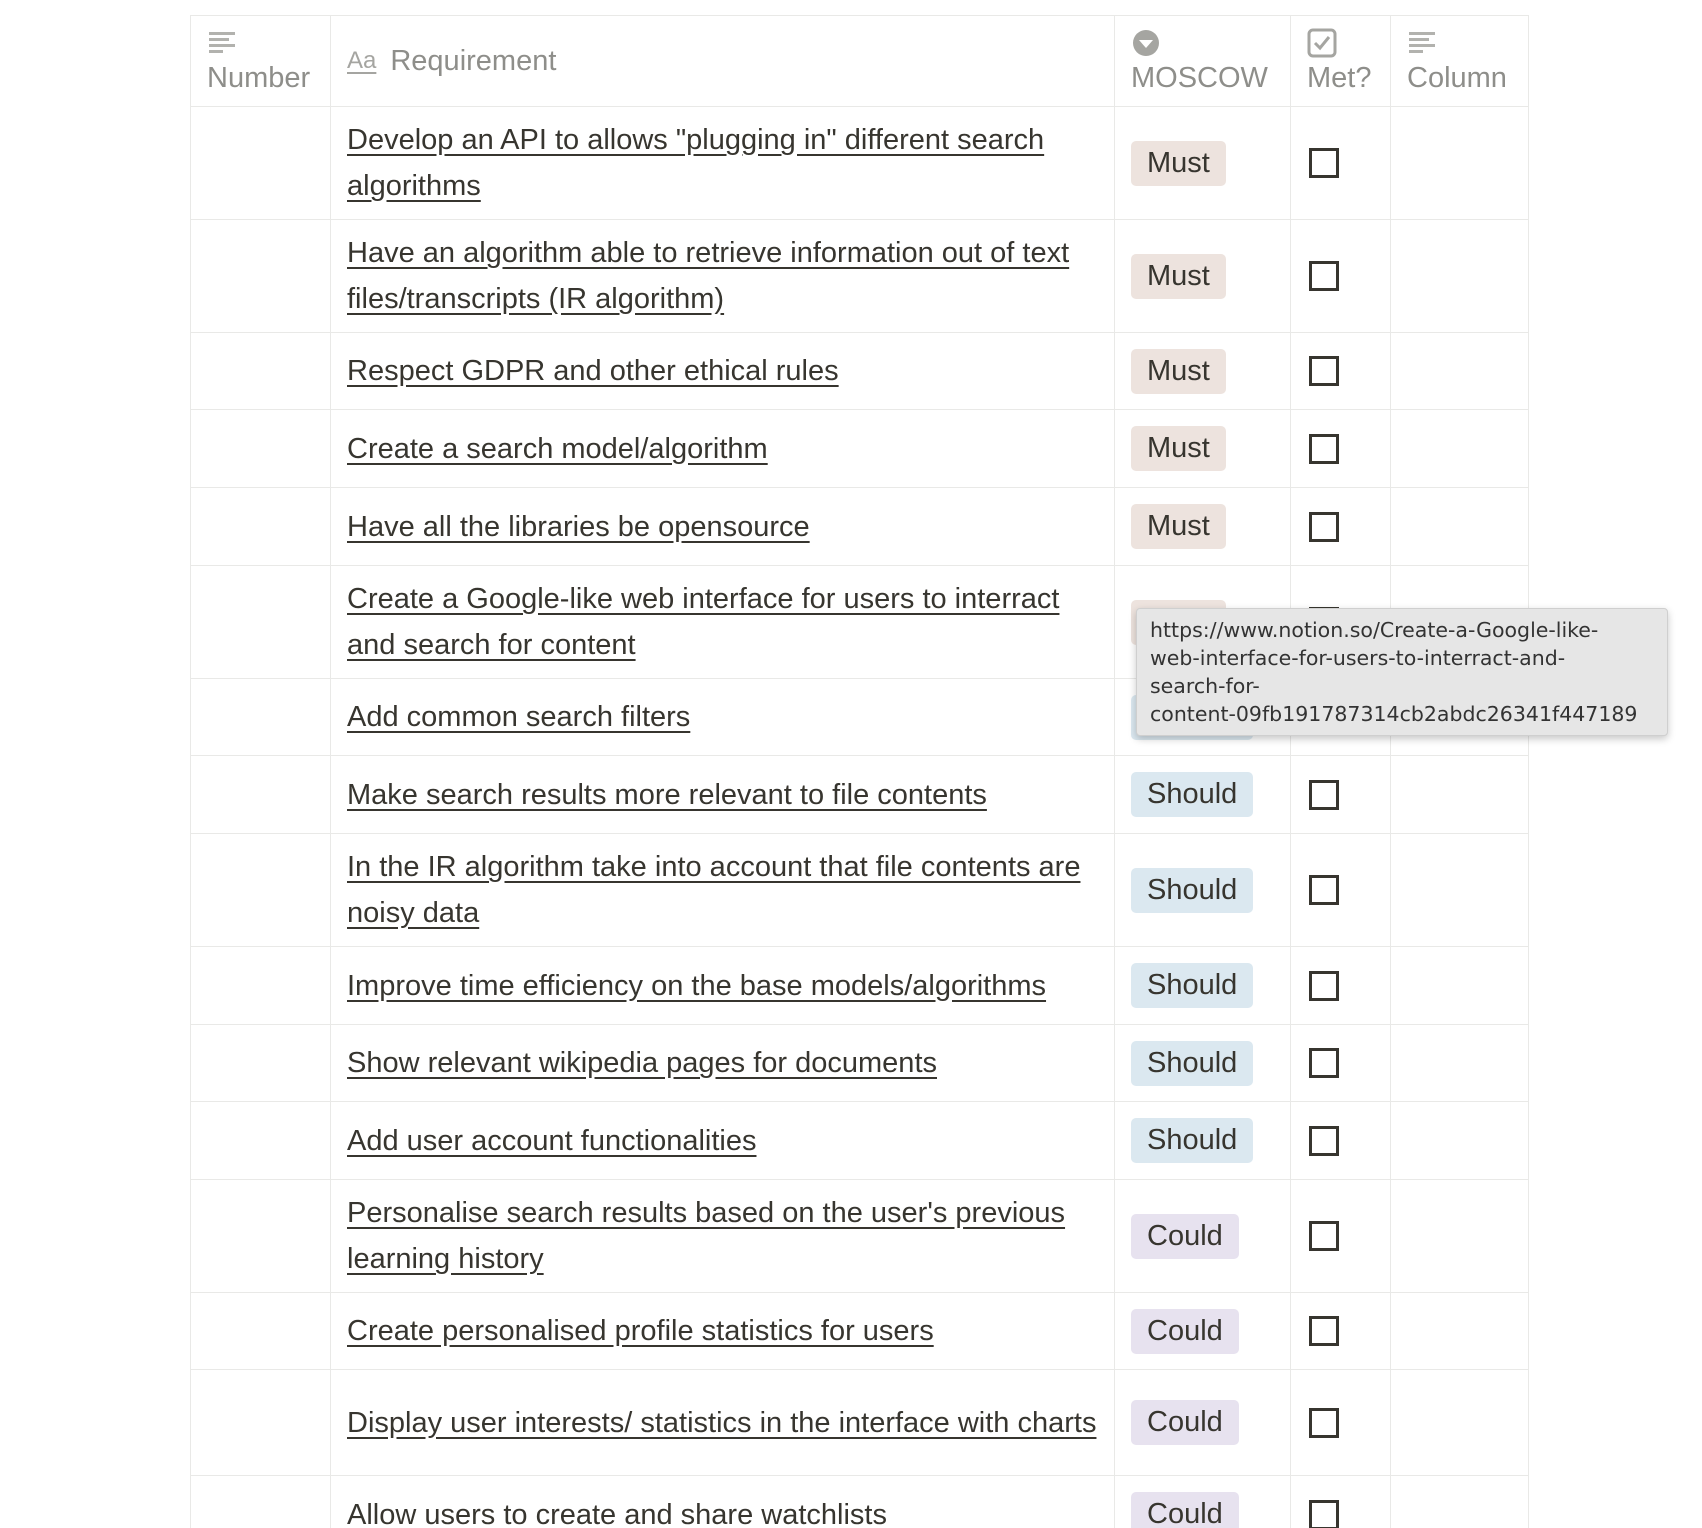 This screenshot has height=1528, width=1702. I want to click on column-header-requirement: Aa Requirement, so click(722, 61).